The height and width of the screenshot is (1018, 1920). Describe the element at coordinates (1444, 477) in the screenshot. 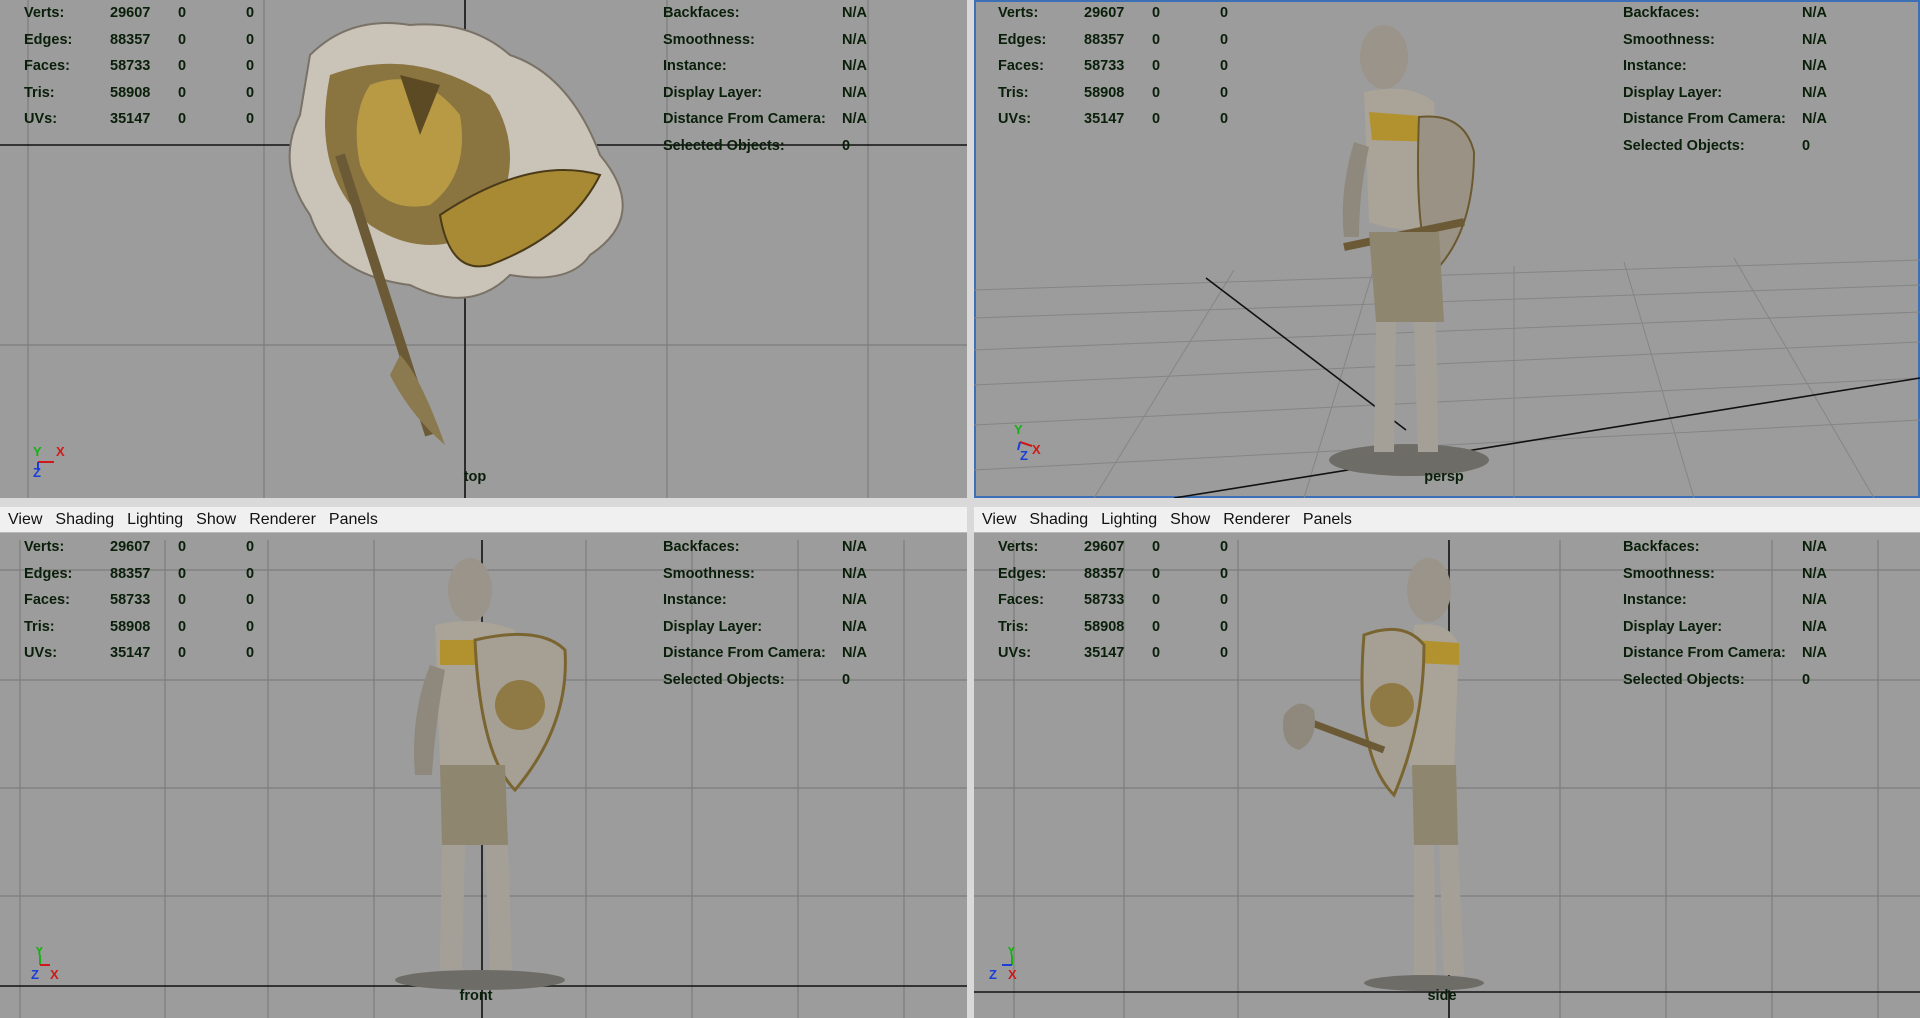

I see `camera-label-persp: persp` at that location.